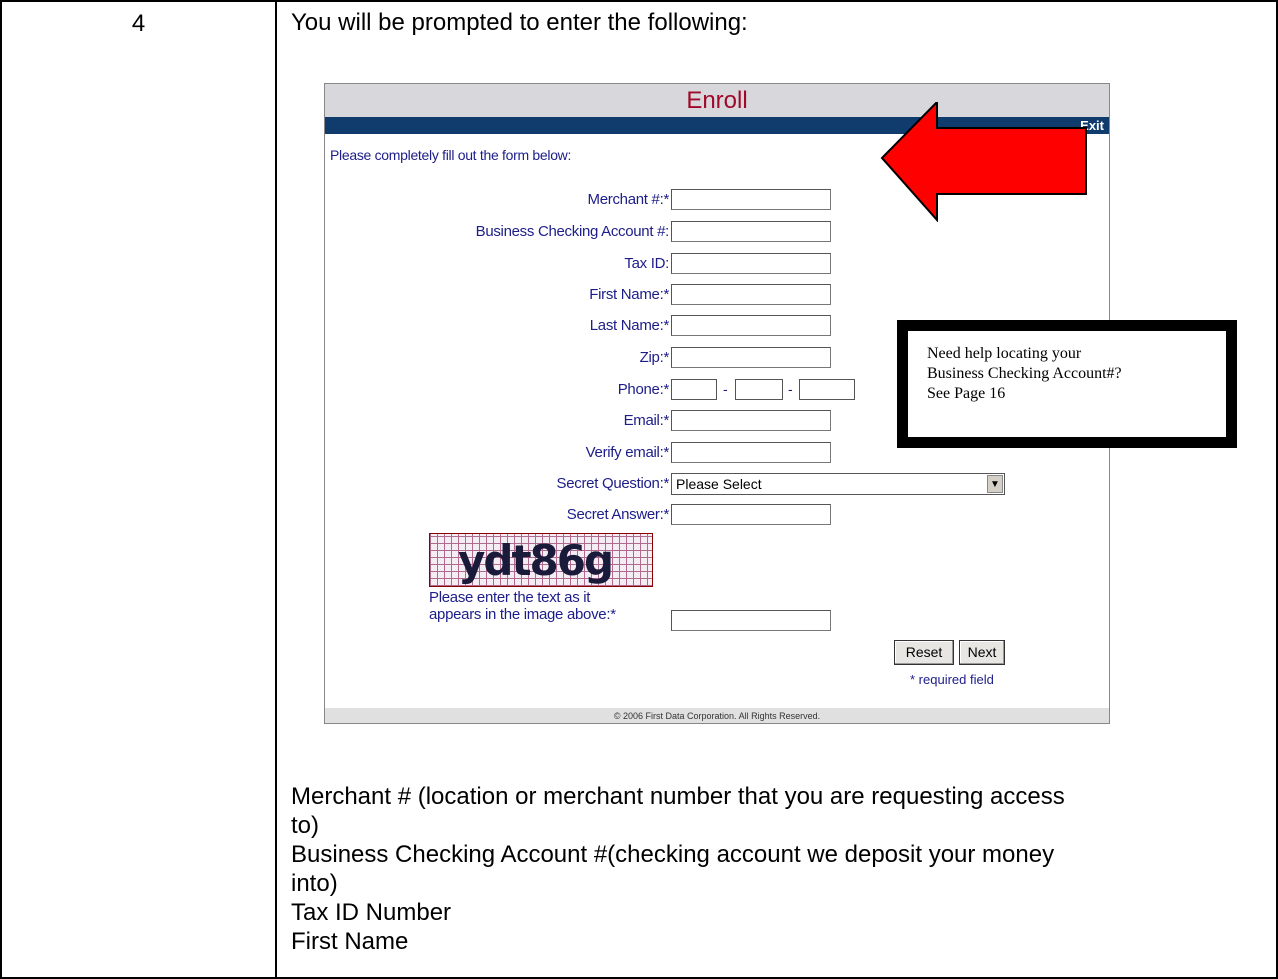 The width and height of the screenshot is (1278, 979). What do you see at coordinates (719, 484) in the screenshot?
I see `secret-question-value: Please Select` at bounding box center [719, 484].